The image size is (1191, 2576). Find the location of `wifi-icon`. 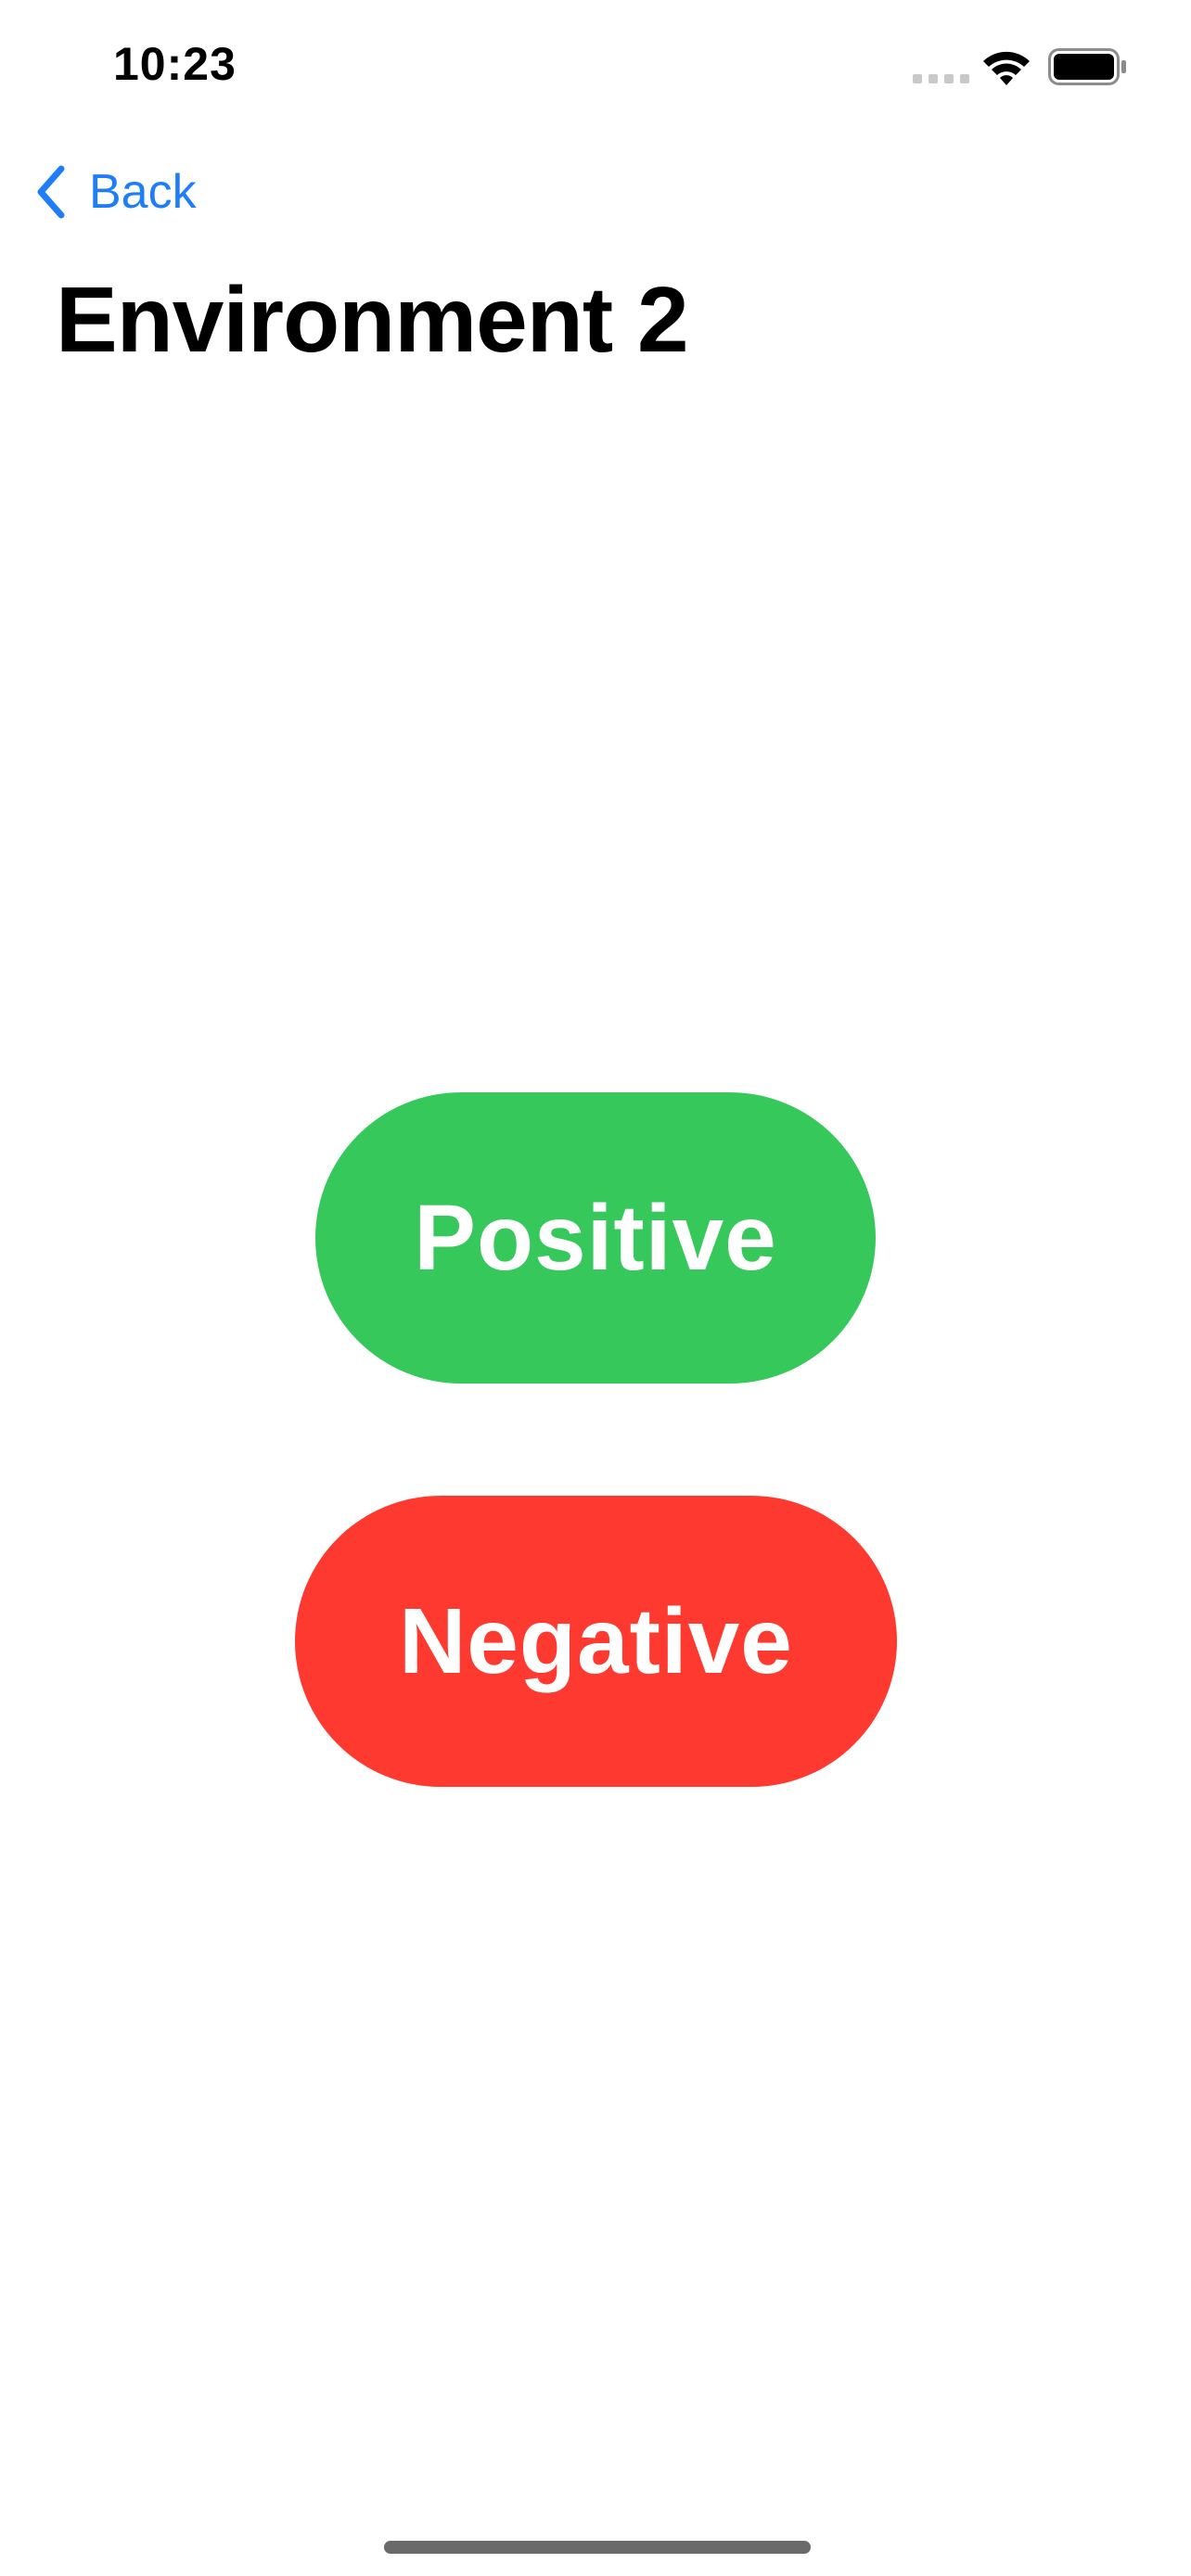

wifi-icon is located at coordinates (1007, 68).